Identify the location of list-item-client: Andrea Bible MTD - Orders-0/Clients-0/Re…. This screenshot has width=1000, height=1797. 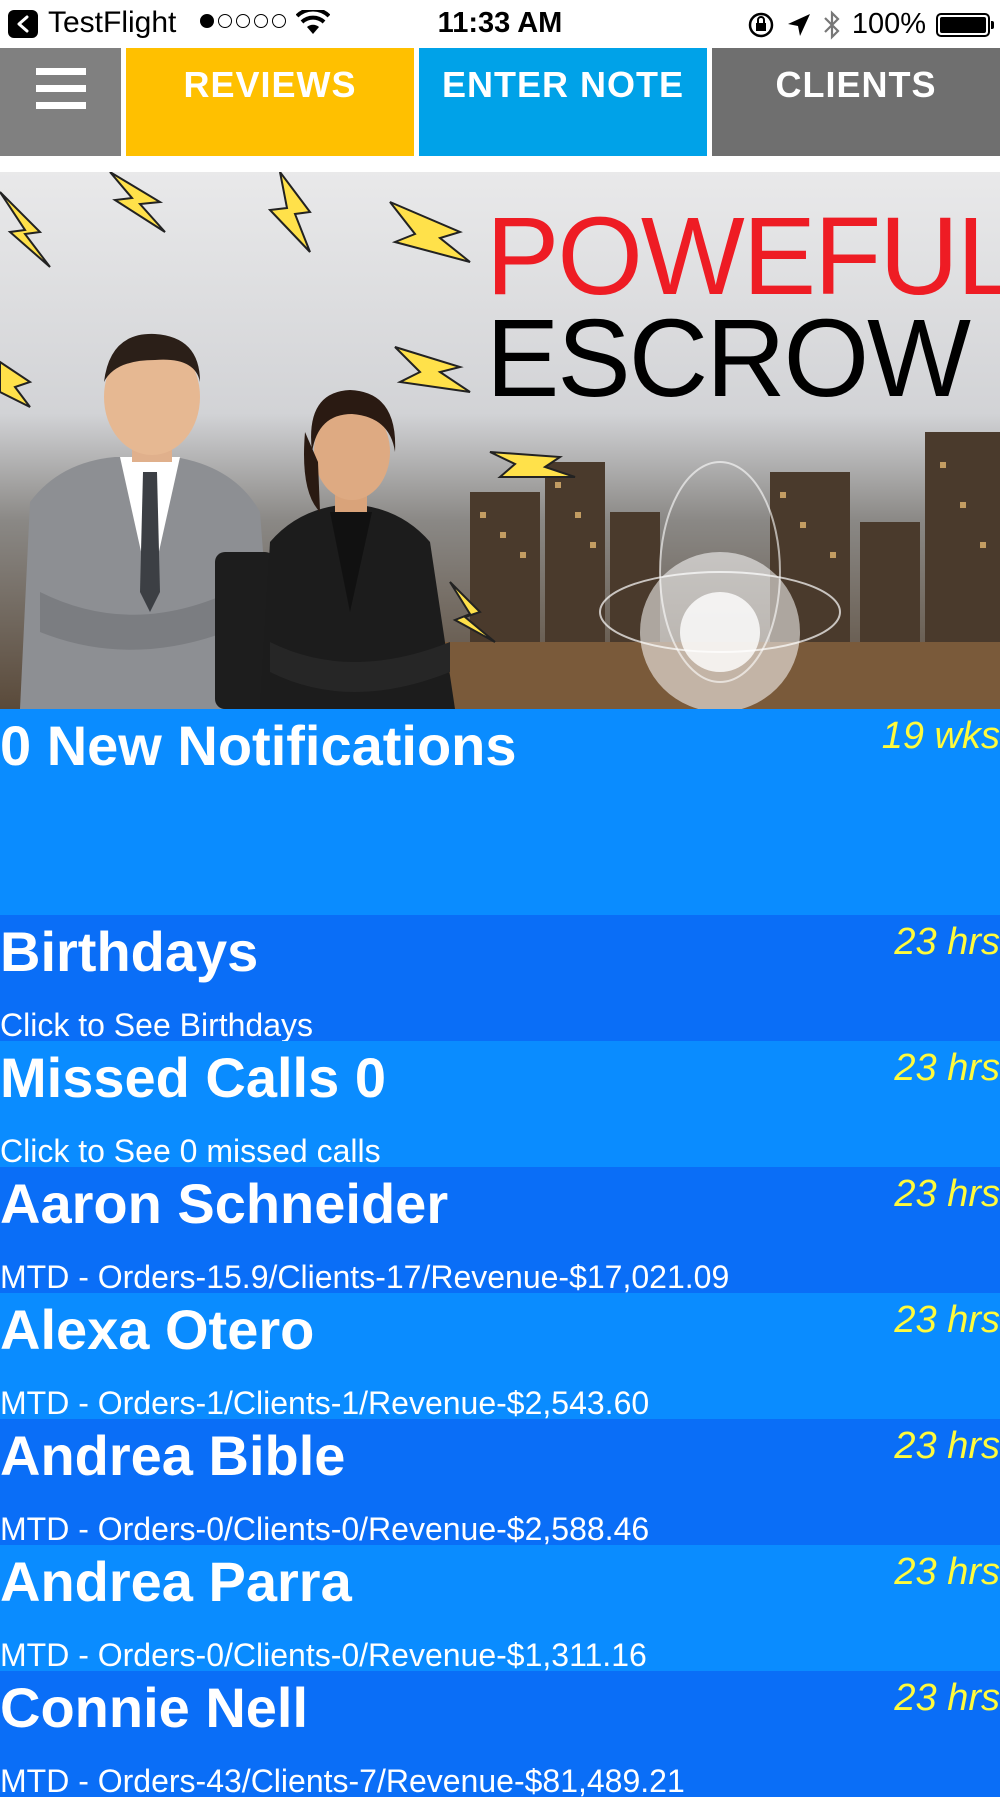
(500, 1482).